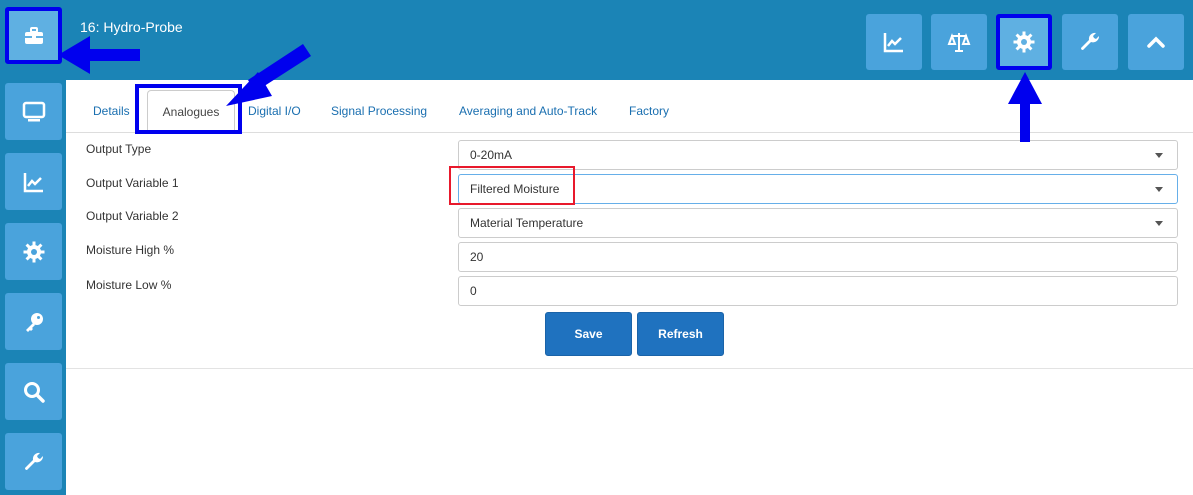 The width and height of the screenshot is (1193, 495). I want to click on content-divider, so click(629, 368).